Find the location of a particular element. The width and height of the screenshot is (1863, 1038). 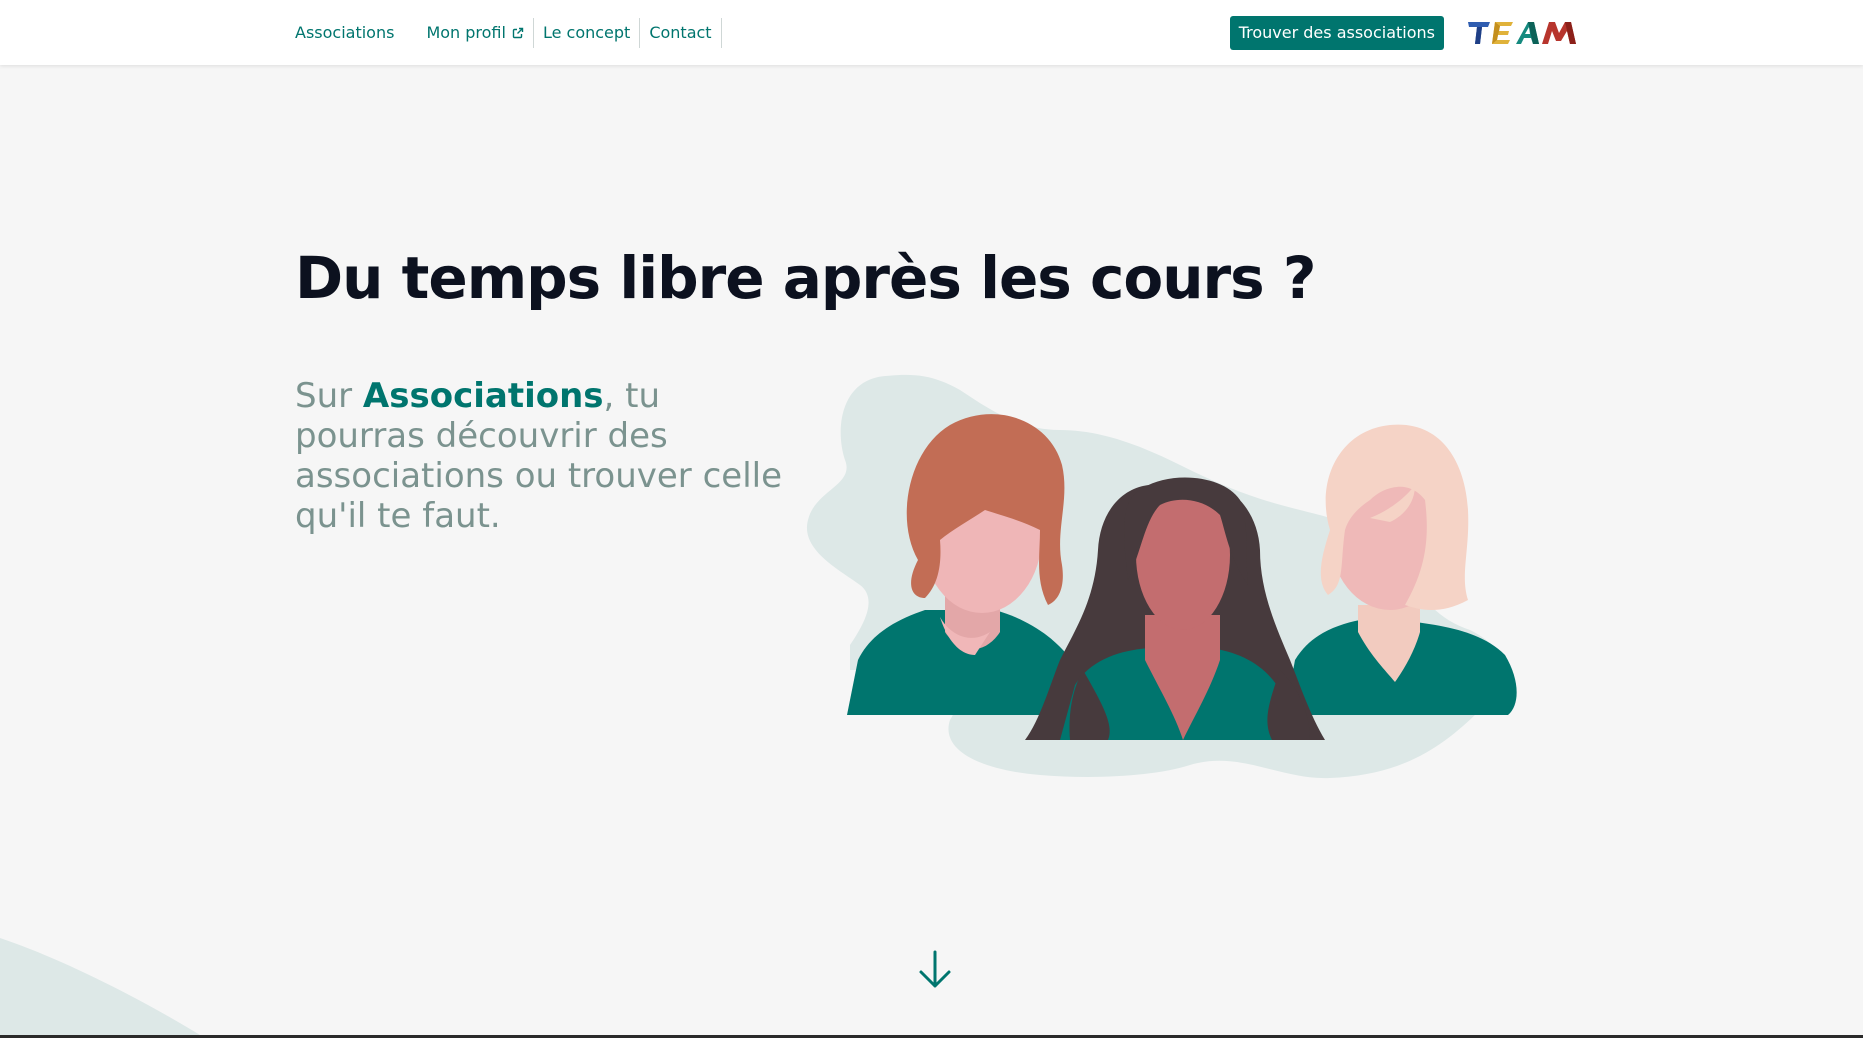

nav-link-contact: Contact is located at coordinates (685, 32).